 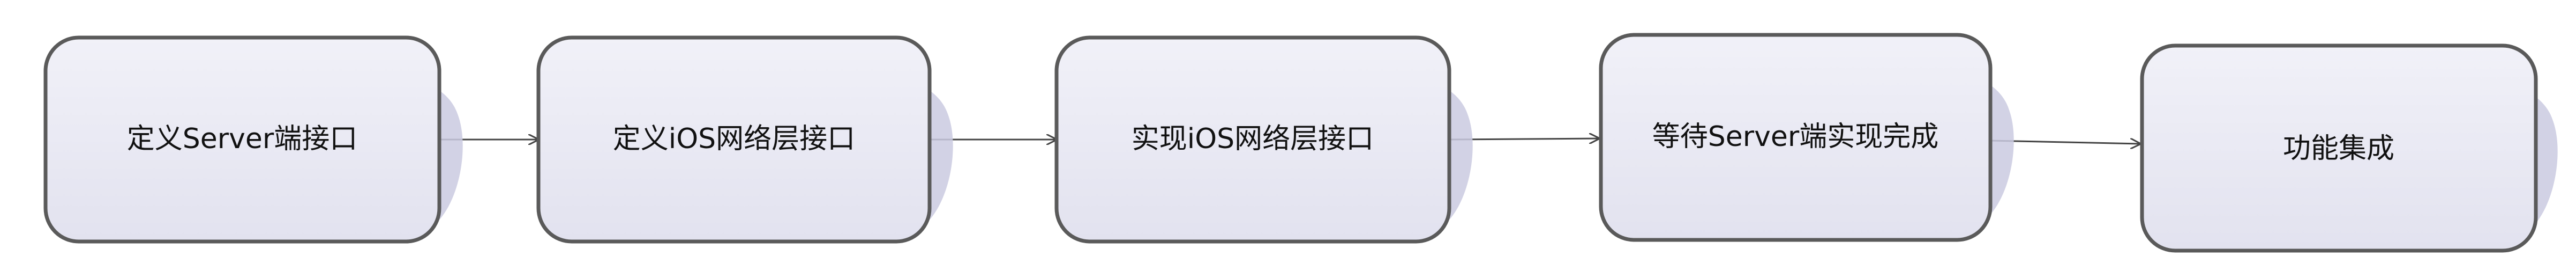 I want to click on step-node-5: 功能集成, so click(x=2349, y=148).